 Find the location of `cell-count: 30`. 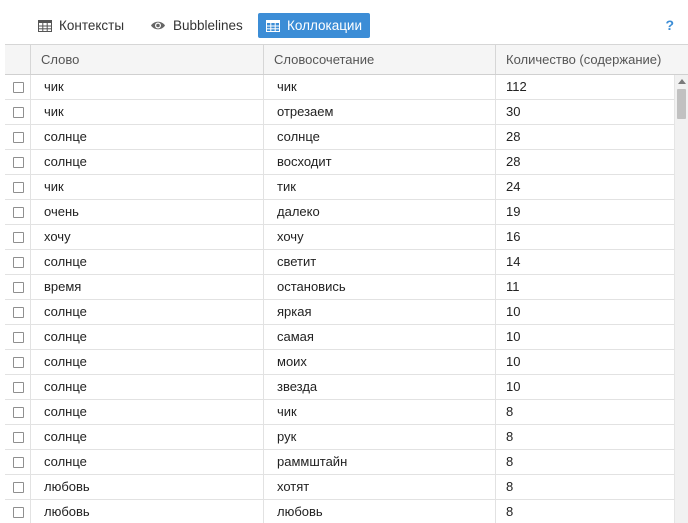

cell-count: 30 is located at coordinates (513, 111).